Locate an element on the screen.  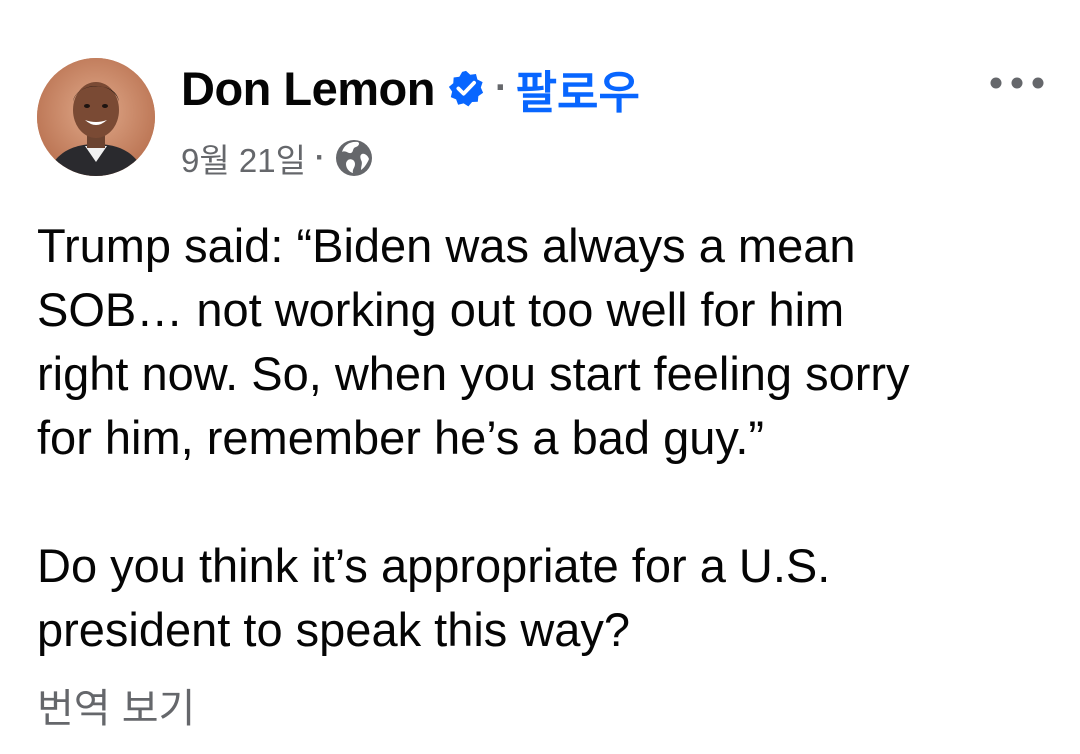
author-name: Don Lemon is located at coordinates (308, 88).